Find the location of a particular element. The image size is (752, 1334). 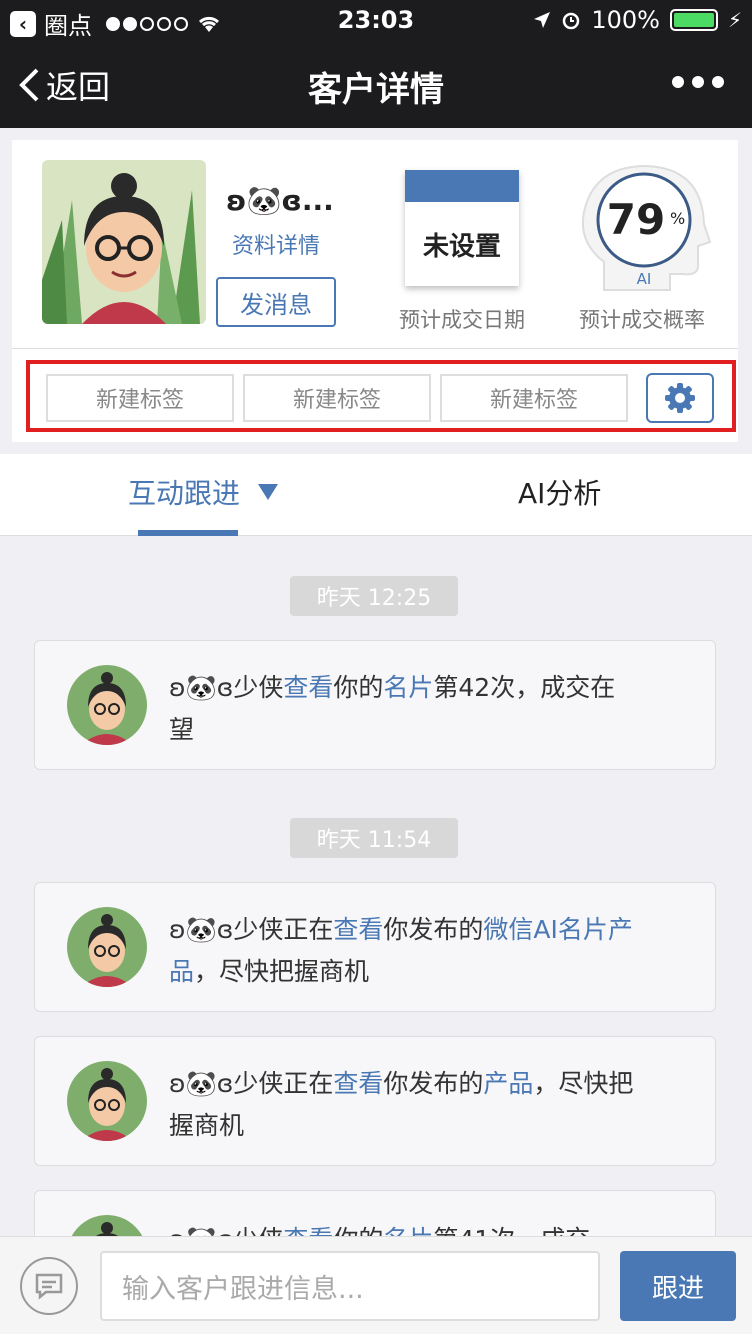

feed-item: ʚ🐼ɞ少侠正在查看你发布的微信AI名片产品，尽快把握商机 is located at coordinates (375, 947).